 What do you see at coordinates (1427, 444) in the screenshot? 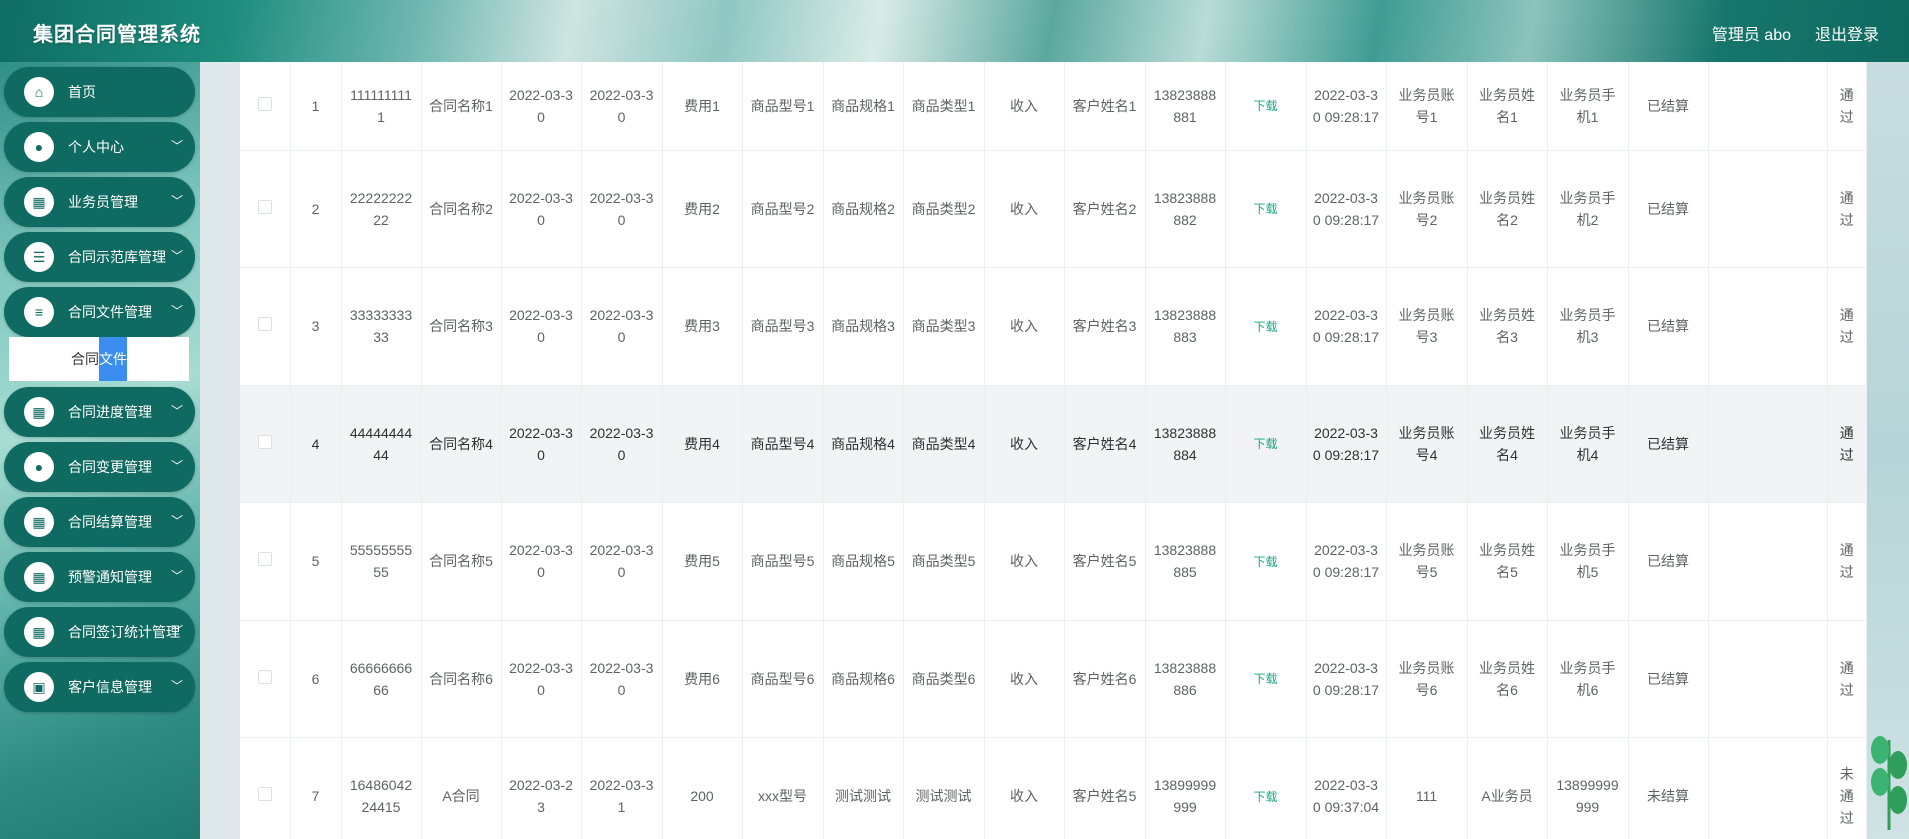
I see `table-cell: 业务员账号4` at bounding box center [1427, 444].